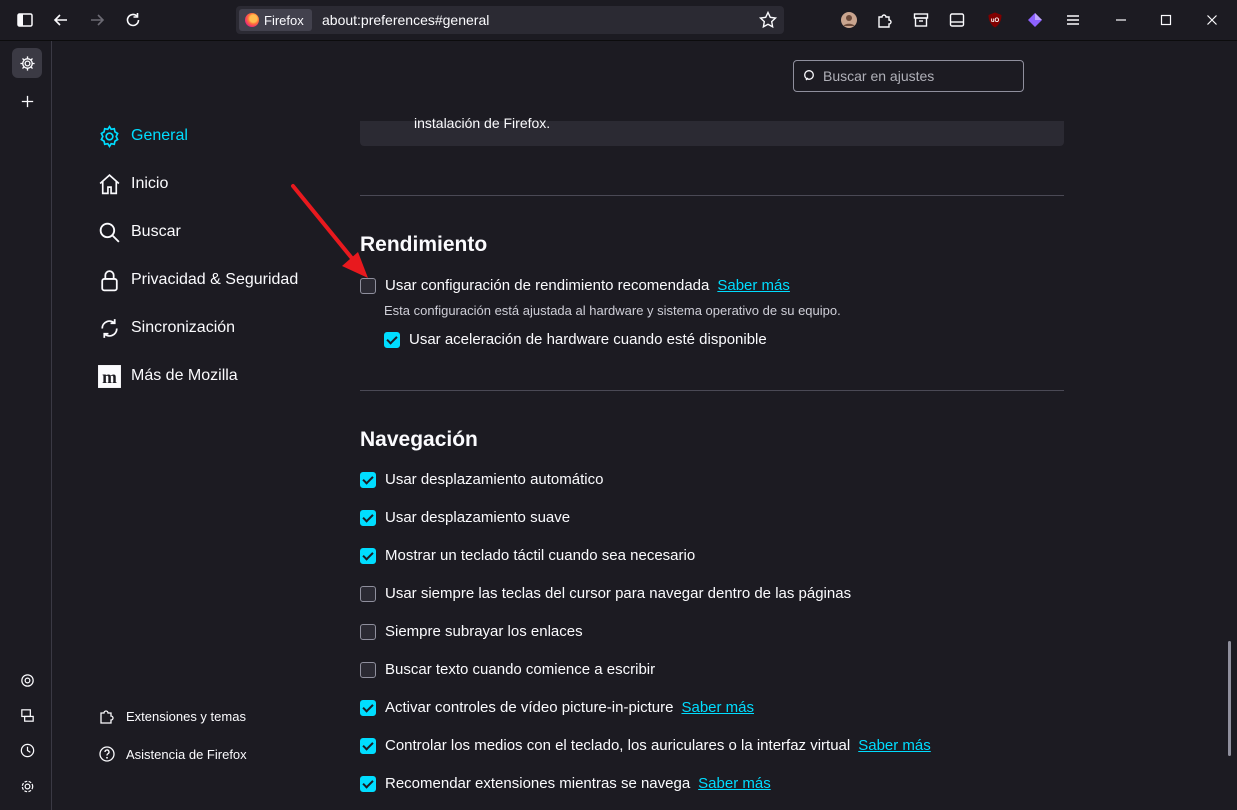 This screenshot has width=1237, height=810. I want to click on customize-gear-icon, so click(27, 786).